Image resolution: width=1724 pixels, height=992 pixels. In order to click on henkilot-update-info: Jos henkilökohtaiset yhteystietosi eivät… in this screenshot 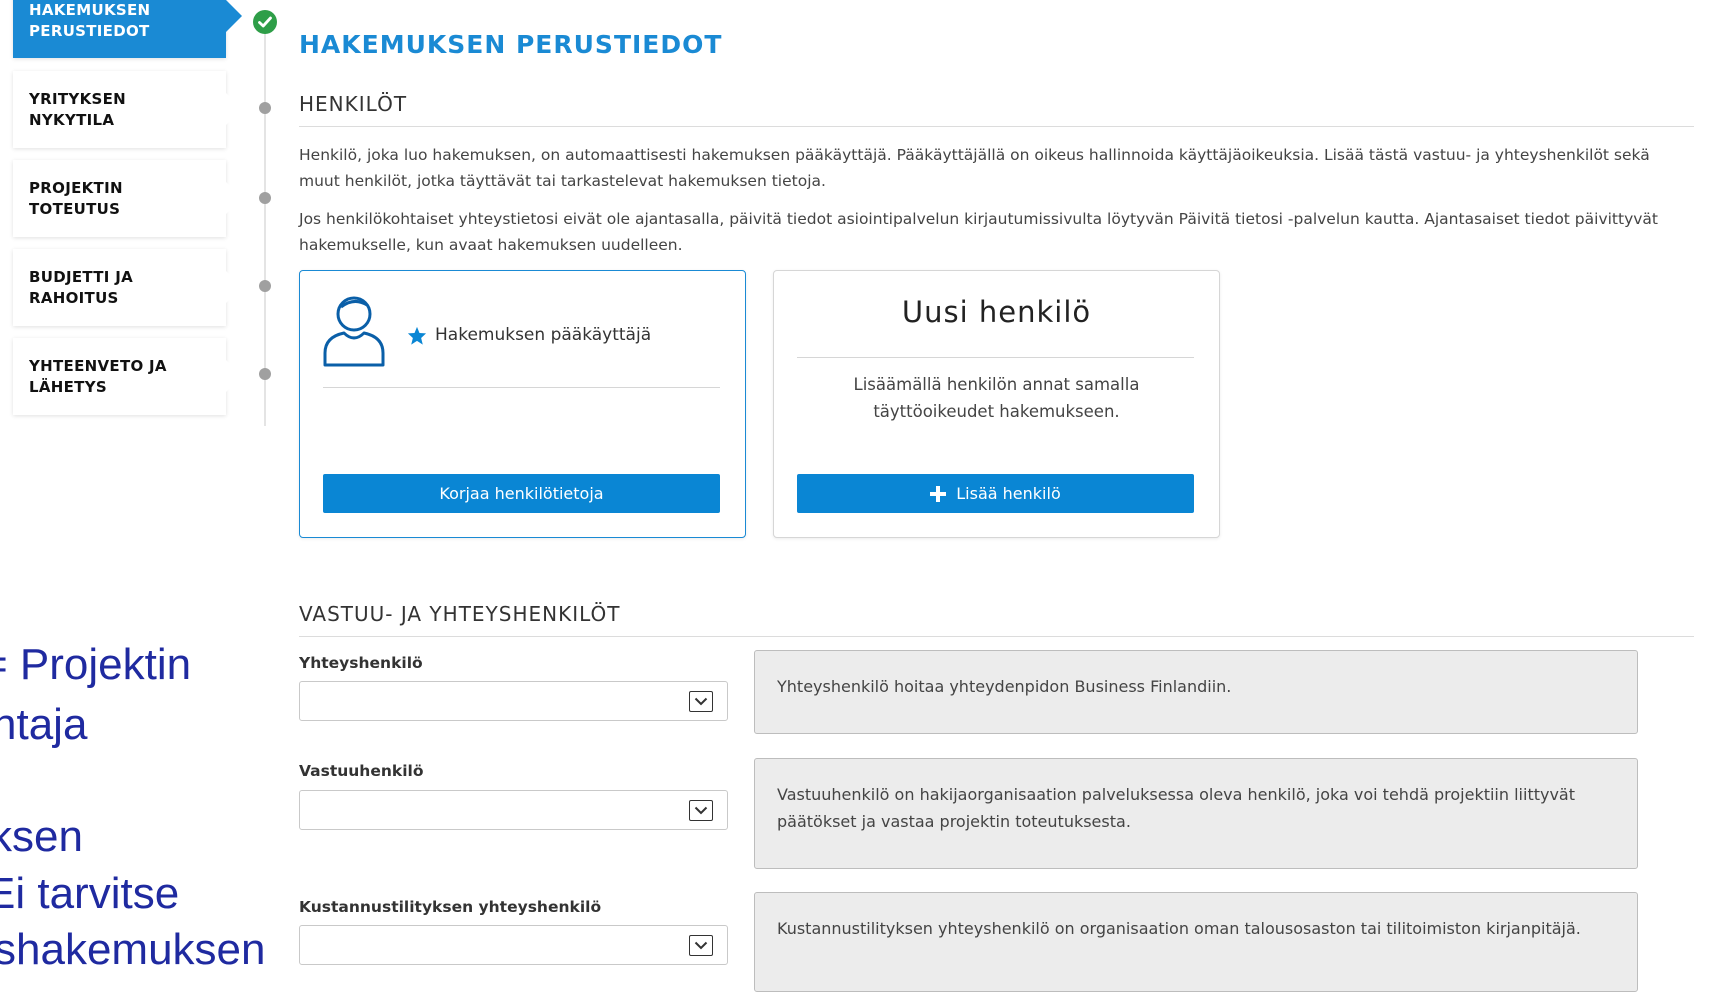, I will do `click(979, 232)`.